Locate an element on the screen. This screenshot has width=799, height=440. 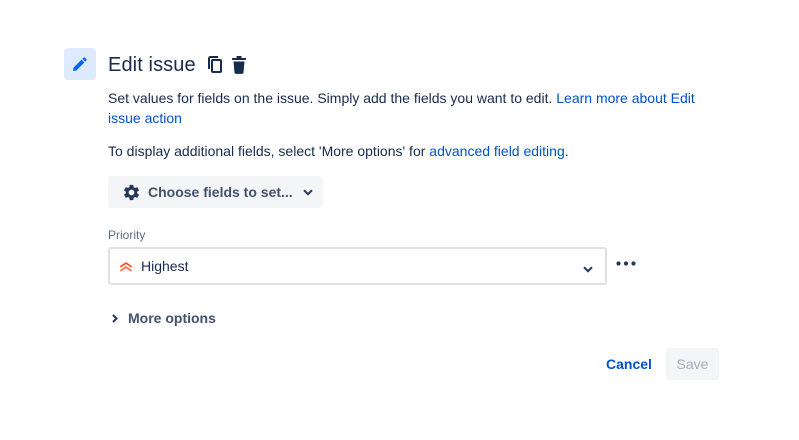
pencil-icon-container is located at coordinates (80, 64).